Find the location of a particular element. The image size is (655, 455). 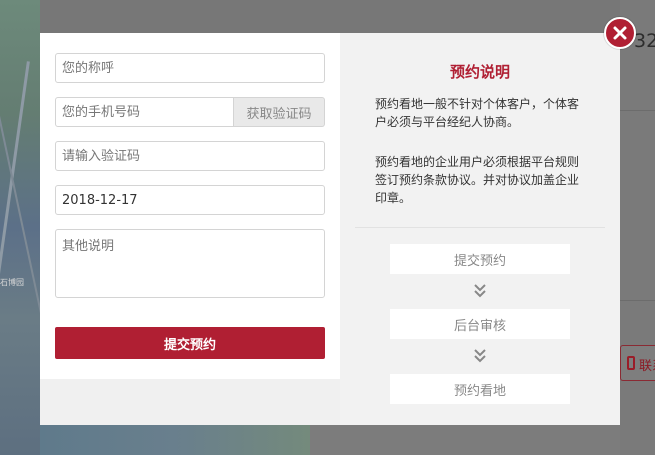

map-background-bottom is located at coordinates (175, 440).